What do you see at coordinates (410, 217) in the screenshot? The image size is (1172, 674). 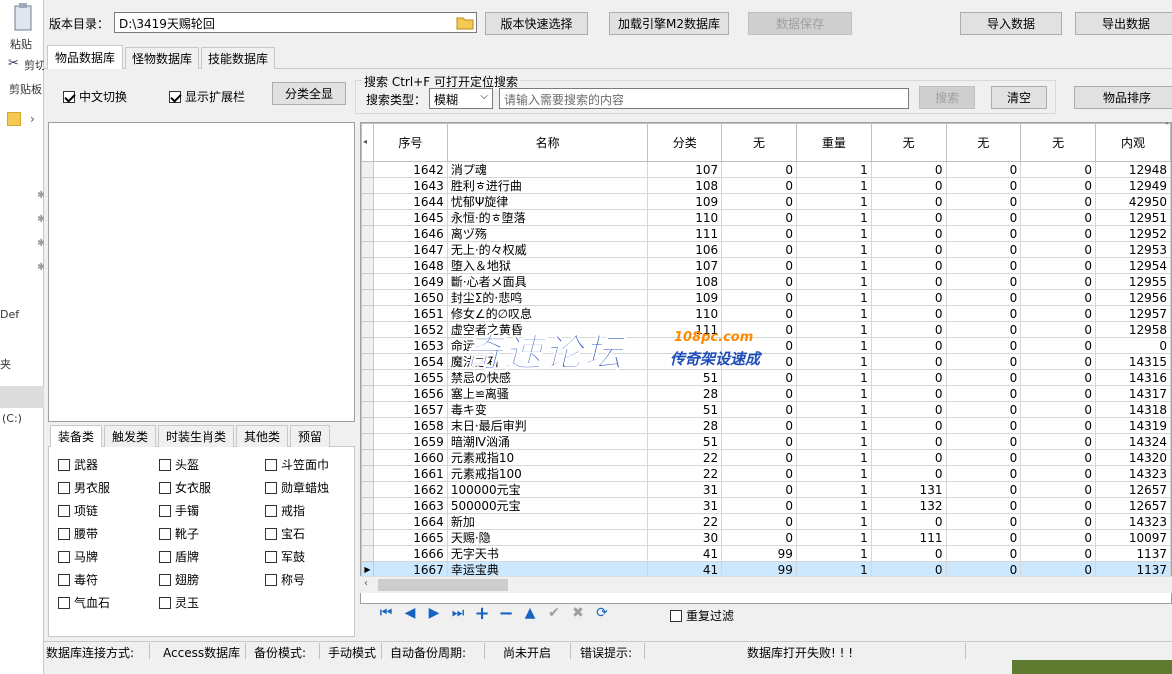 I see `table-cell: 1645` at bounding box center [410, 217].